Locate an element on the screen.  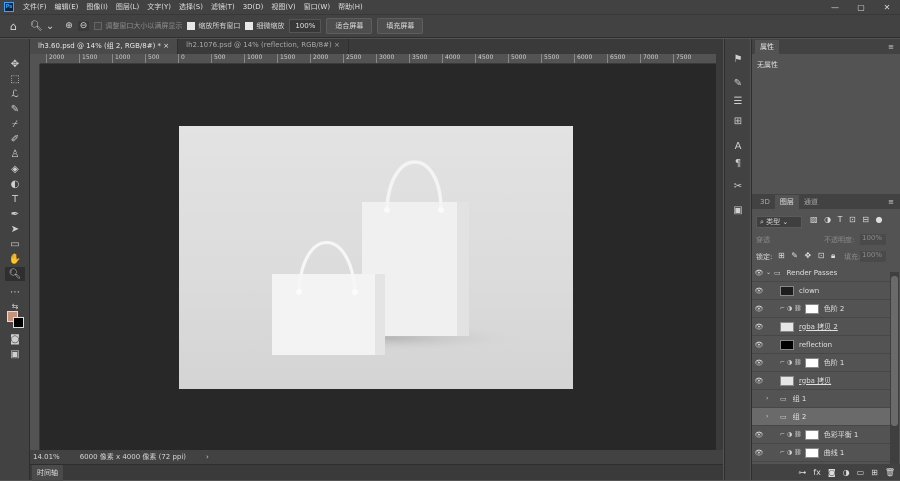
paint-bucket-tool-icon: ◐ is located at coordinates (15, 184).